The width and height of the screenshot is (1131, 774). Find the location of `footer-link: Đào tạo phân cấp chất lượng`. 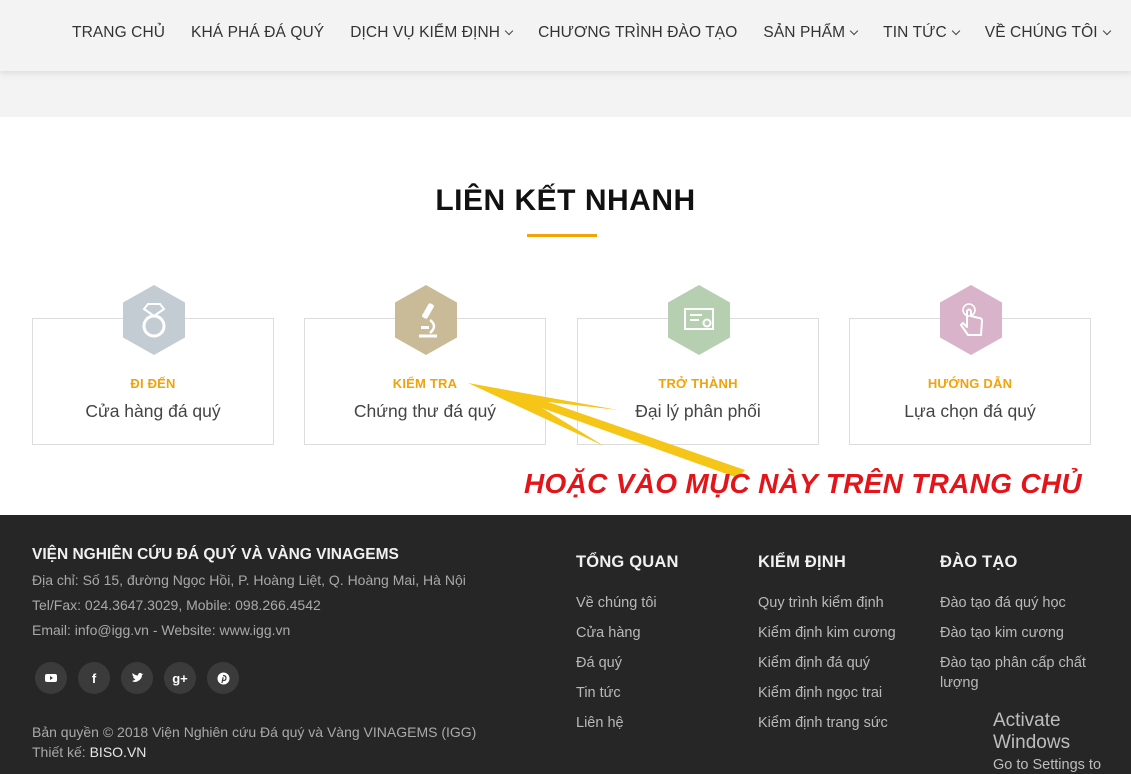

footer-link: Đào tạo phân cấp chất lượng is located at coordinates (1025, 673).